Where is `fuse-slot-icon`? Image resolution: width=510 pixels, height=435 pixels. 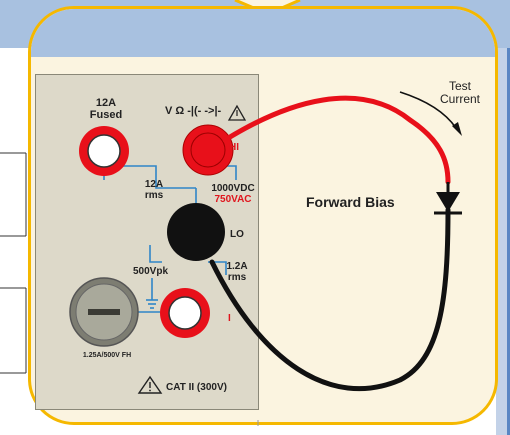
fuse-slot-icon is located at coordinates (104, 312).